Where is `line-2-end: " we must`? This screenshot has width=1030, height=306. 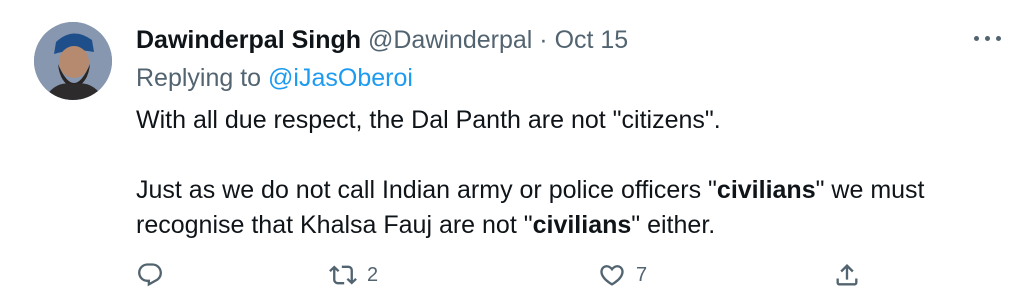
line-2-end: " we must is located at coordinates (870, 190).